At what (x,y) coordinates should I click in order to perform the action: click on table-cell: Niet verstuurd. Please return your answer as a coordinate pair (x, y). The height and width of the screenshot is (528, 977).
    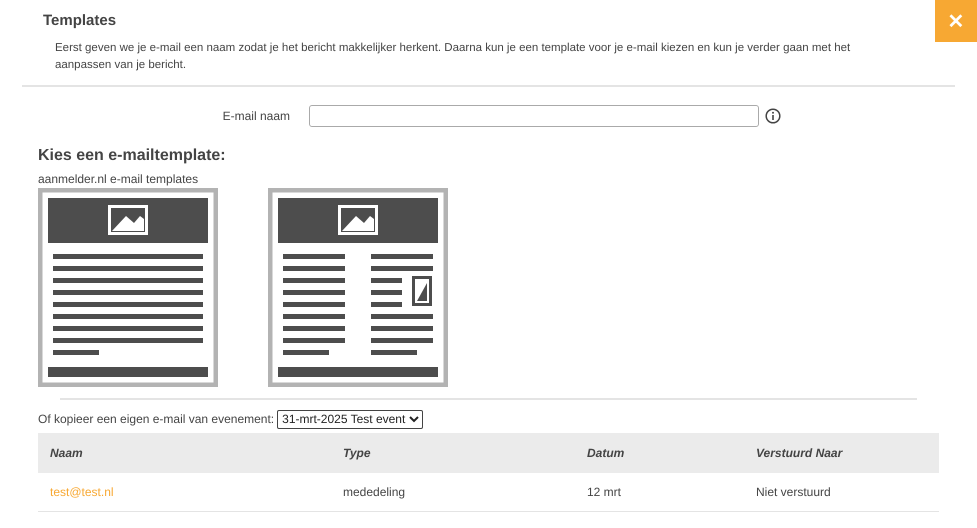
    Looking at the image, I should click on (841, 492).